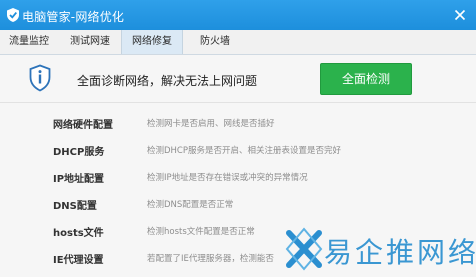 The image size is (476, 277). Describe the element at coordinates (73, 17) in the screenshot. I see `window-title: 电脑管家-网络优化` at that location.